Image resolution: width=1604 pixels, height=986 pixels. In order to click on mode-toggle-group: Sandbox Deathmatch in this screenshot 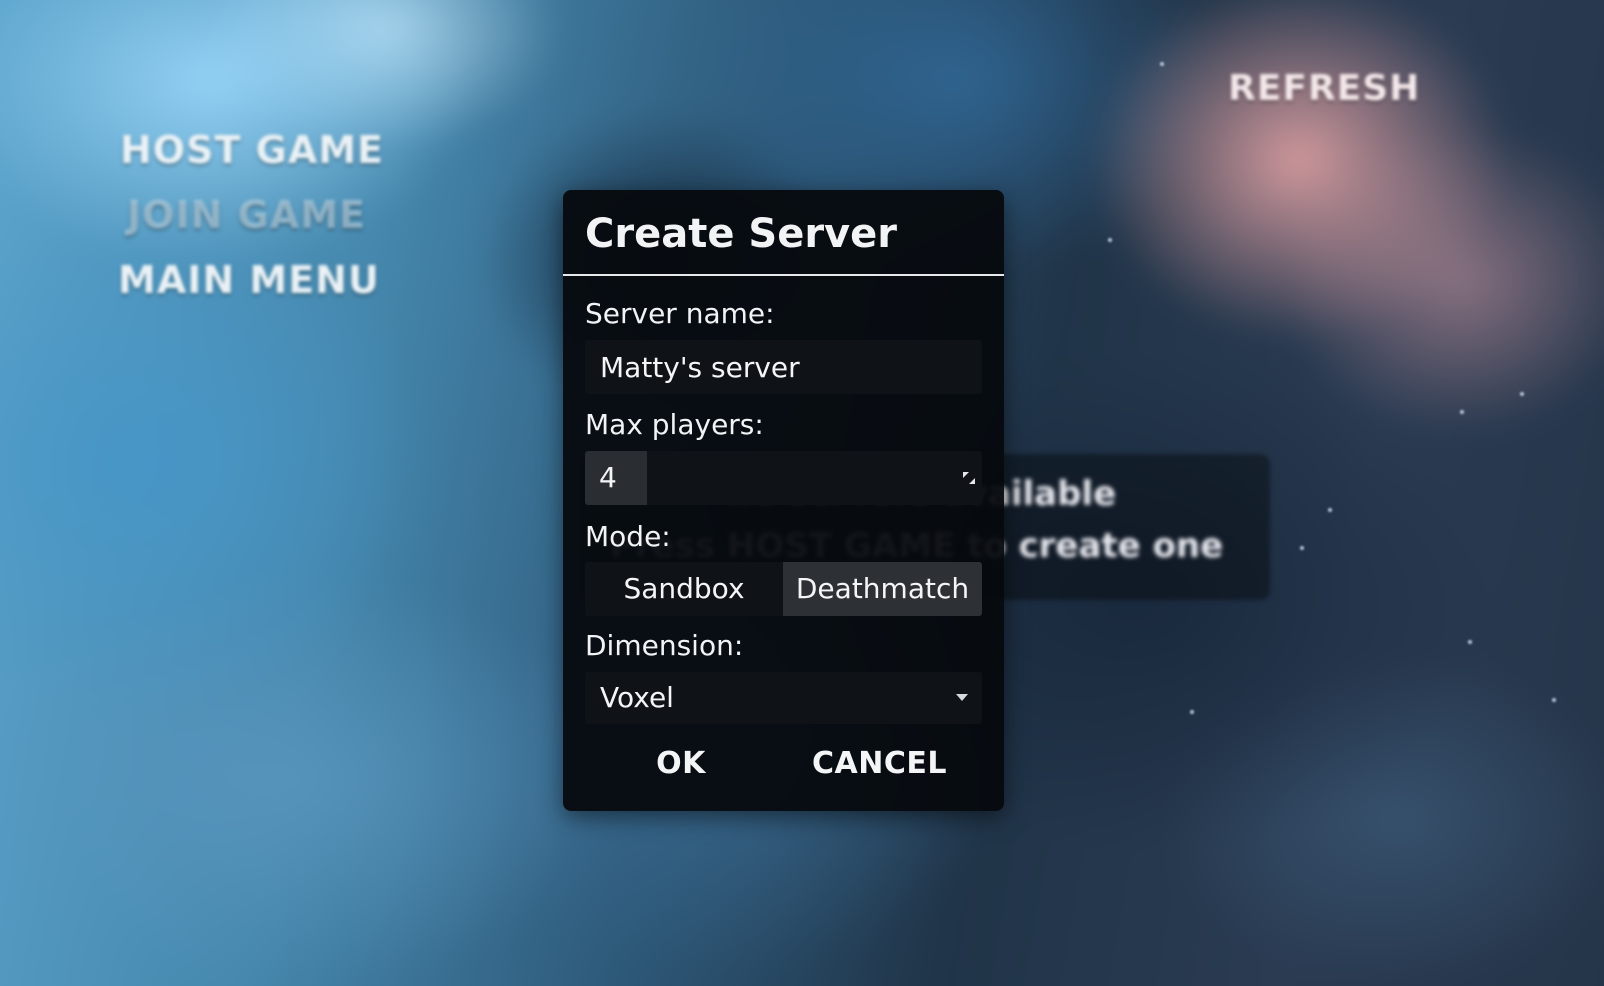, I will do `click(783, 589)`.